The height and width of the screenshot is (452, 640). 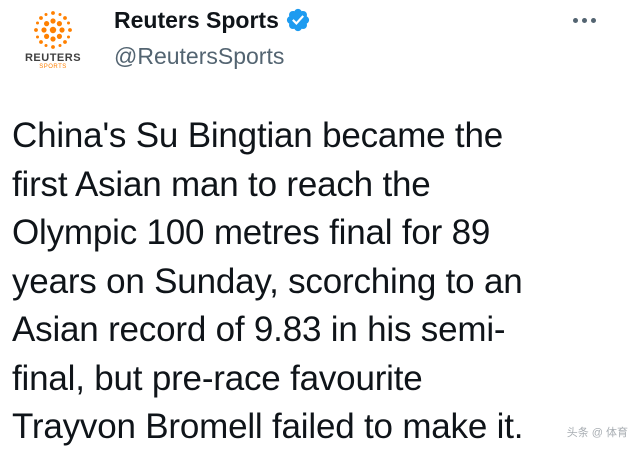 What do you see at coordinates (53, 67) in the screenshot?
I see `avatar-sub-text: SPORTS` at bounding box center [53, 67].